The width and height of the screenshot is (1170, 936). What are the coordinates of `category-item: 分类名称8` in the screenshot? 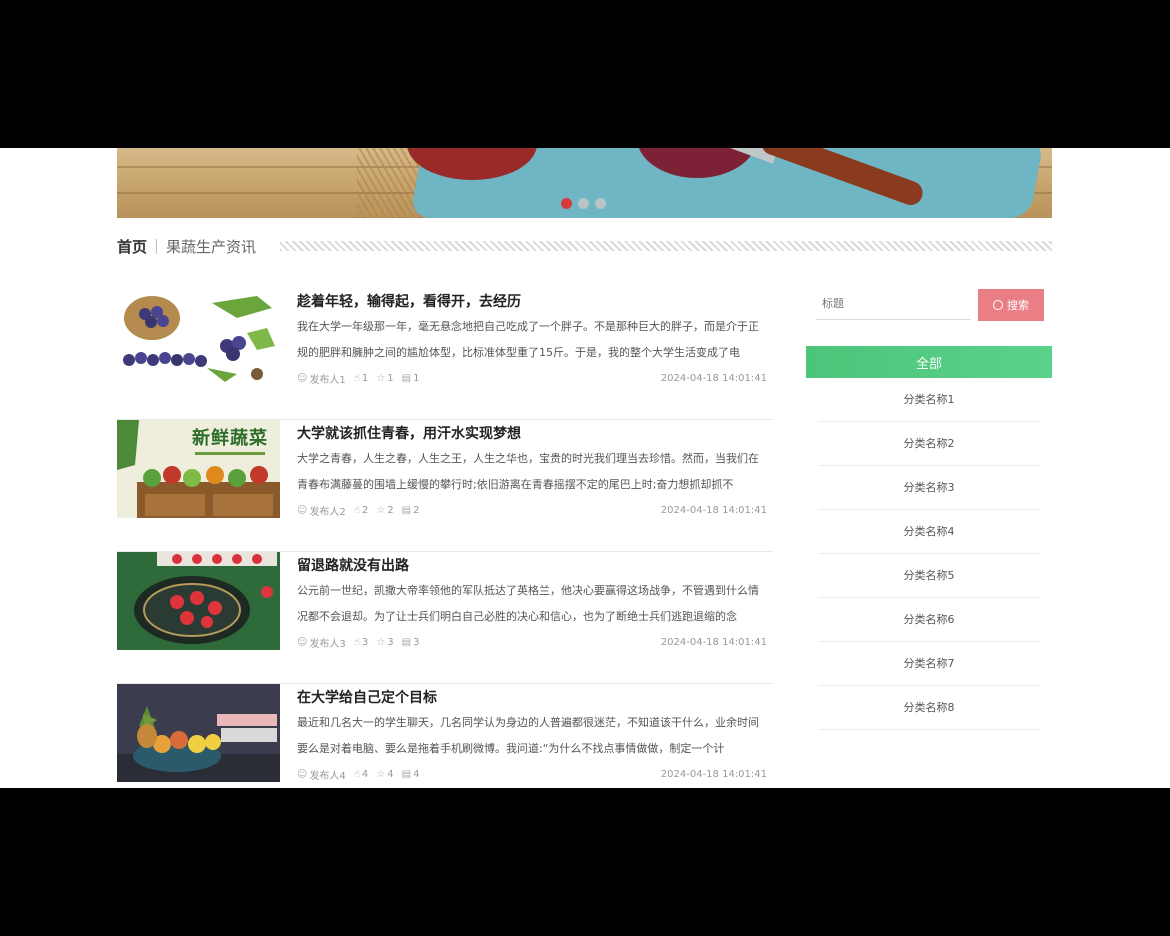 It's located at (929, 708).